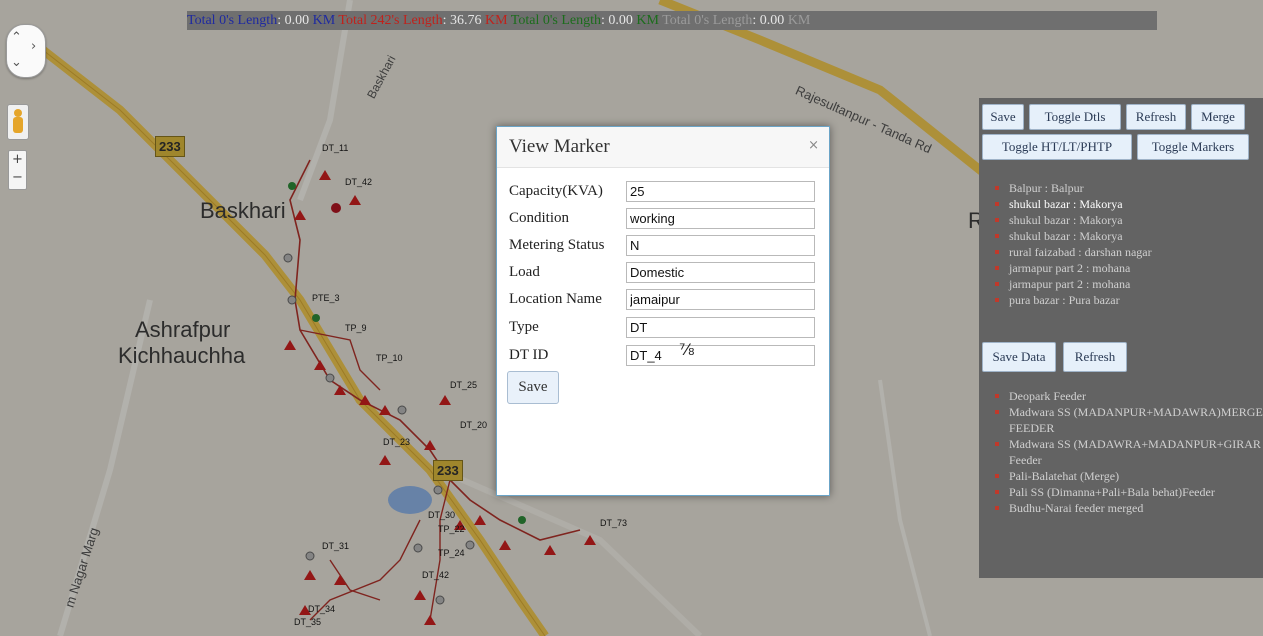 The height and width of the screenshot is (636, 1263). Describe the element at coordinates (663, 147) in the screenshot. I see `dialog-header: View Marker ×` at that location.